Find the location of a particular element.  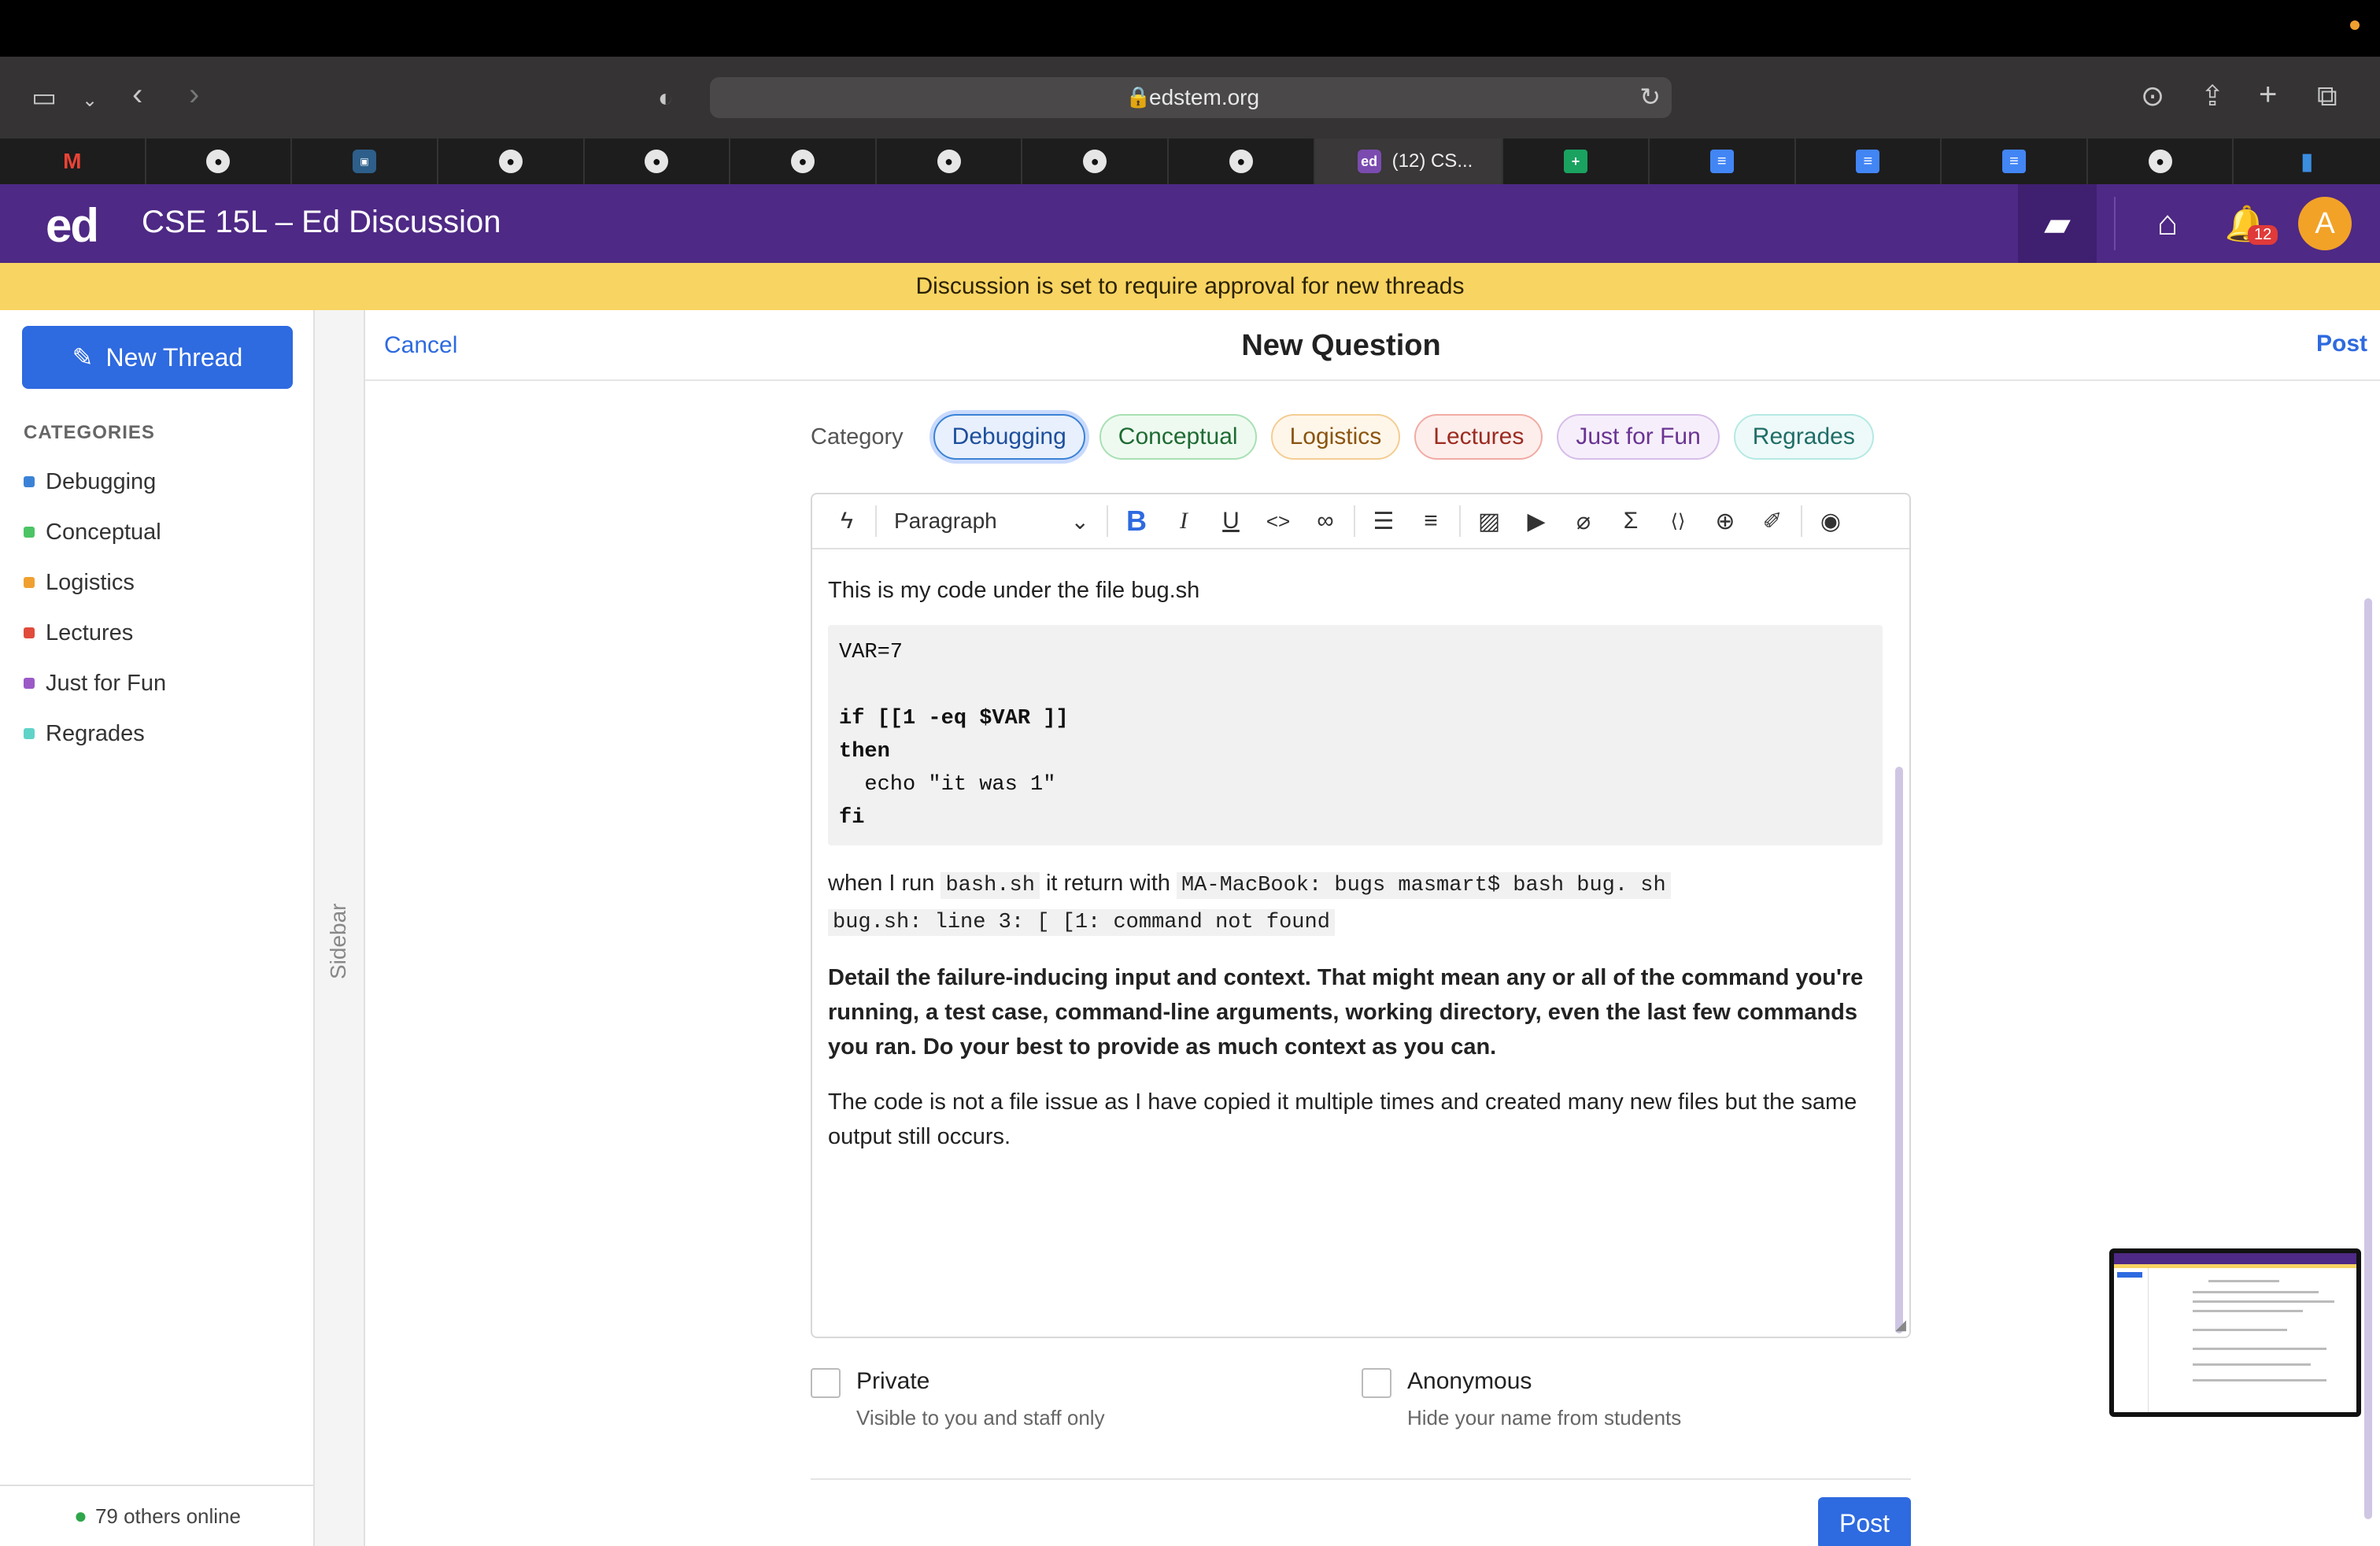

video-icon: ▶ is located at coordinates (1536, 521).